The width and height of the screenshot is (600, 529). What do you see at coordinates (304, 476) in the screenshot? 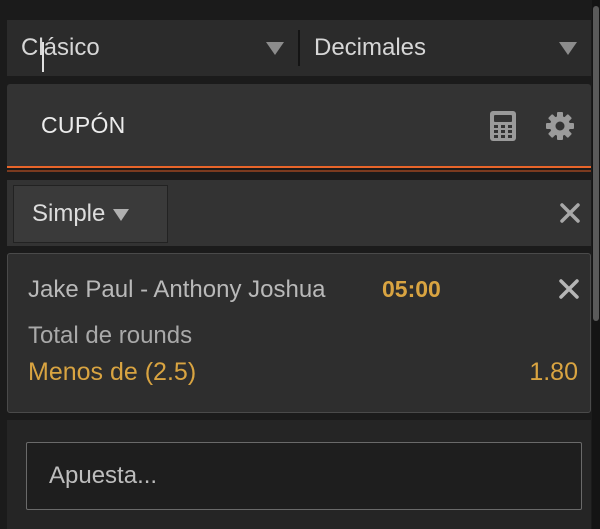
I see `stake-input` at bounding box center [304, 476].